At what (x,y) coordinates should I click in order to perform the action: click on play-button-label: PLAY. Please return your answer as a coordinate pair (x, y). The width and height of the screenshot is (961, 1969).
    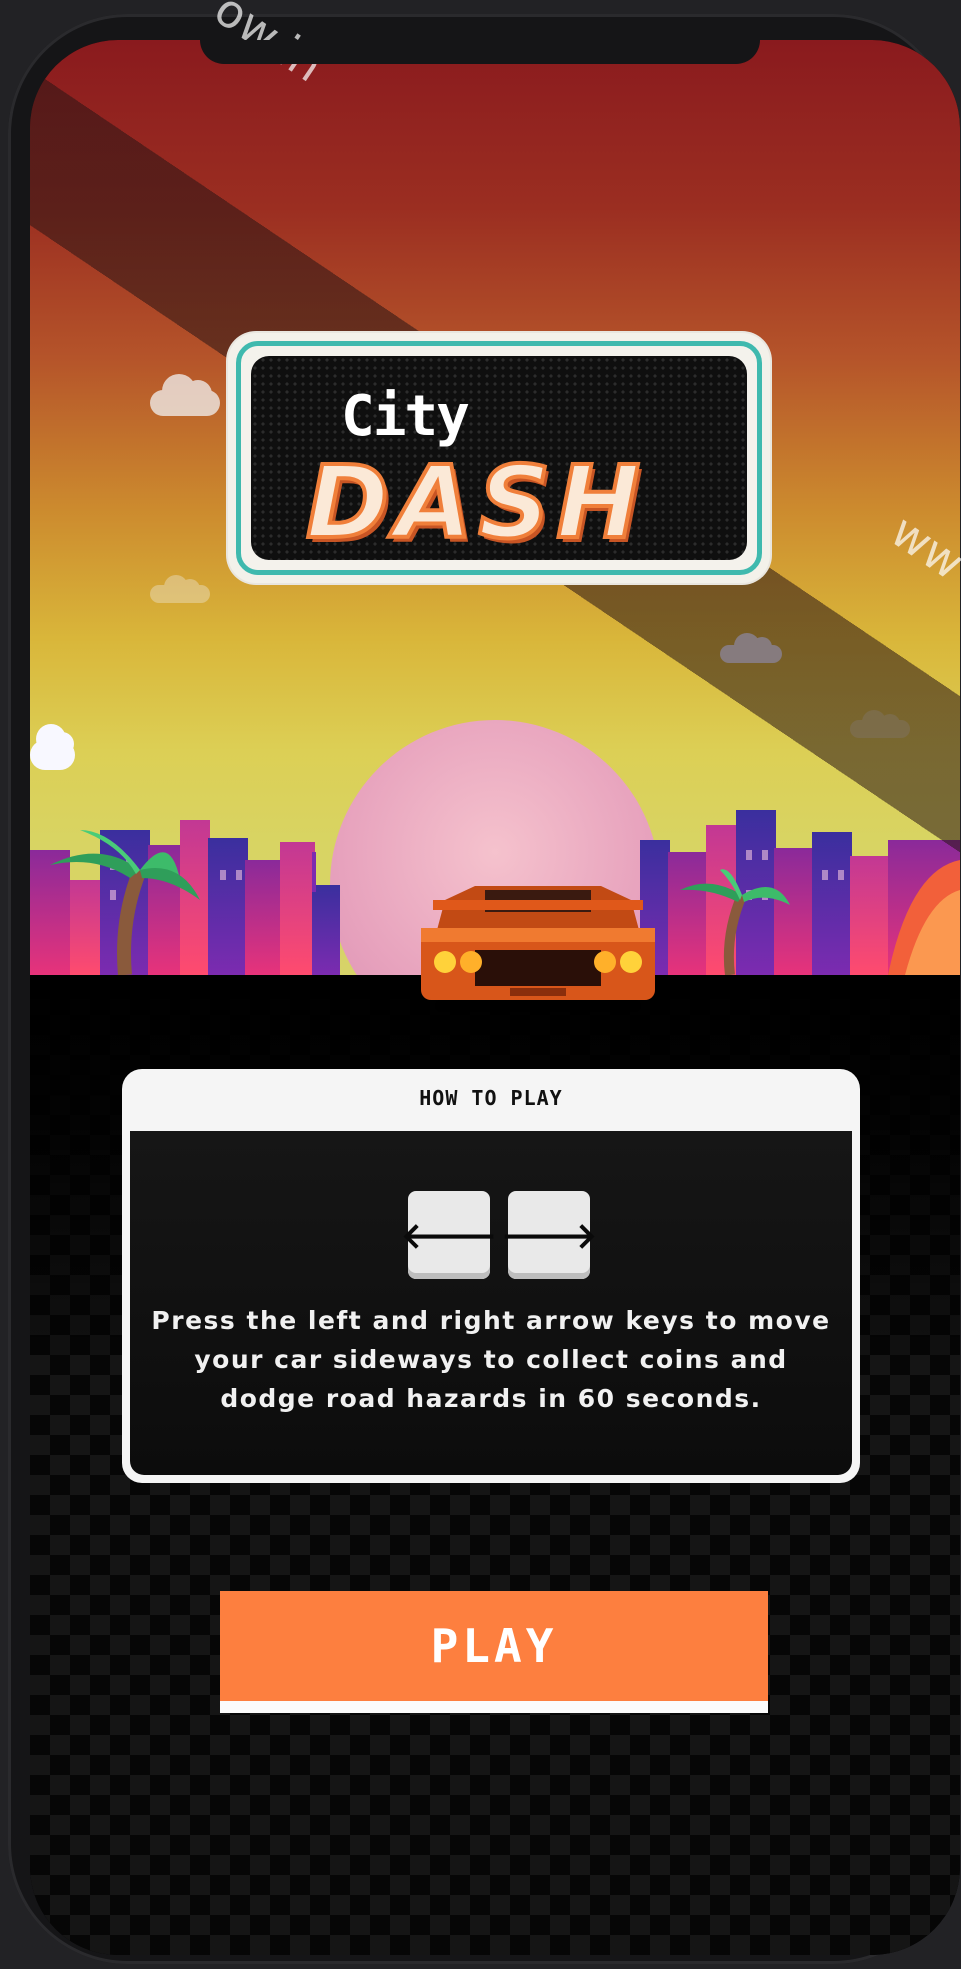
    Looking at the image, I should click on (494, 1646).